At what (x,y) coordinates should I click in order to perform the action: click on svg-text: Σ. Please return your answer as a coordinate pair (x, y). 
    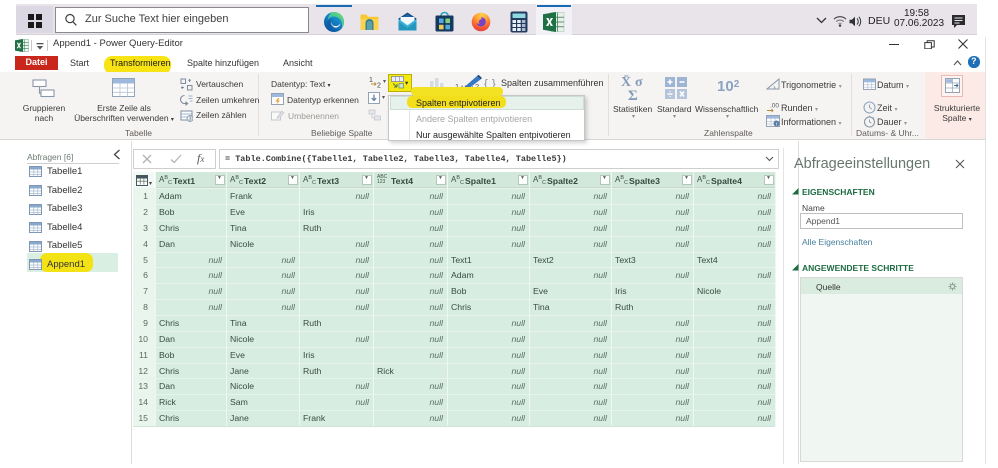
    Looking at the image, I should click on (633, 94).